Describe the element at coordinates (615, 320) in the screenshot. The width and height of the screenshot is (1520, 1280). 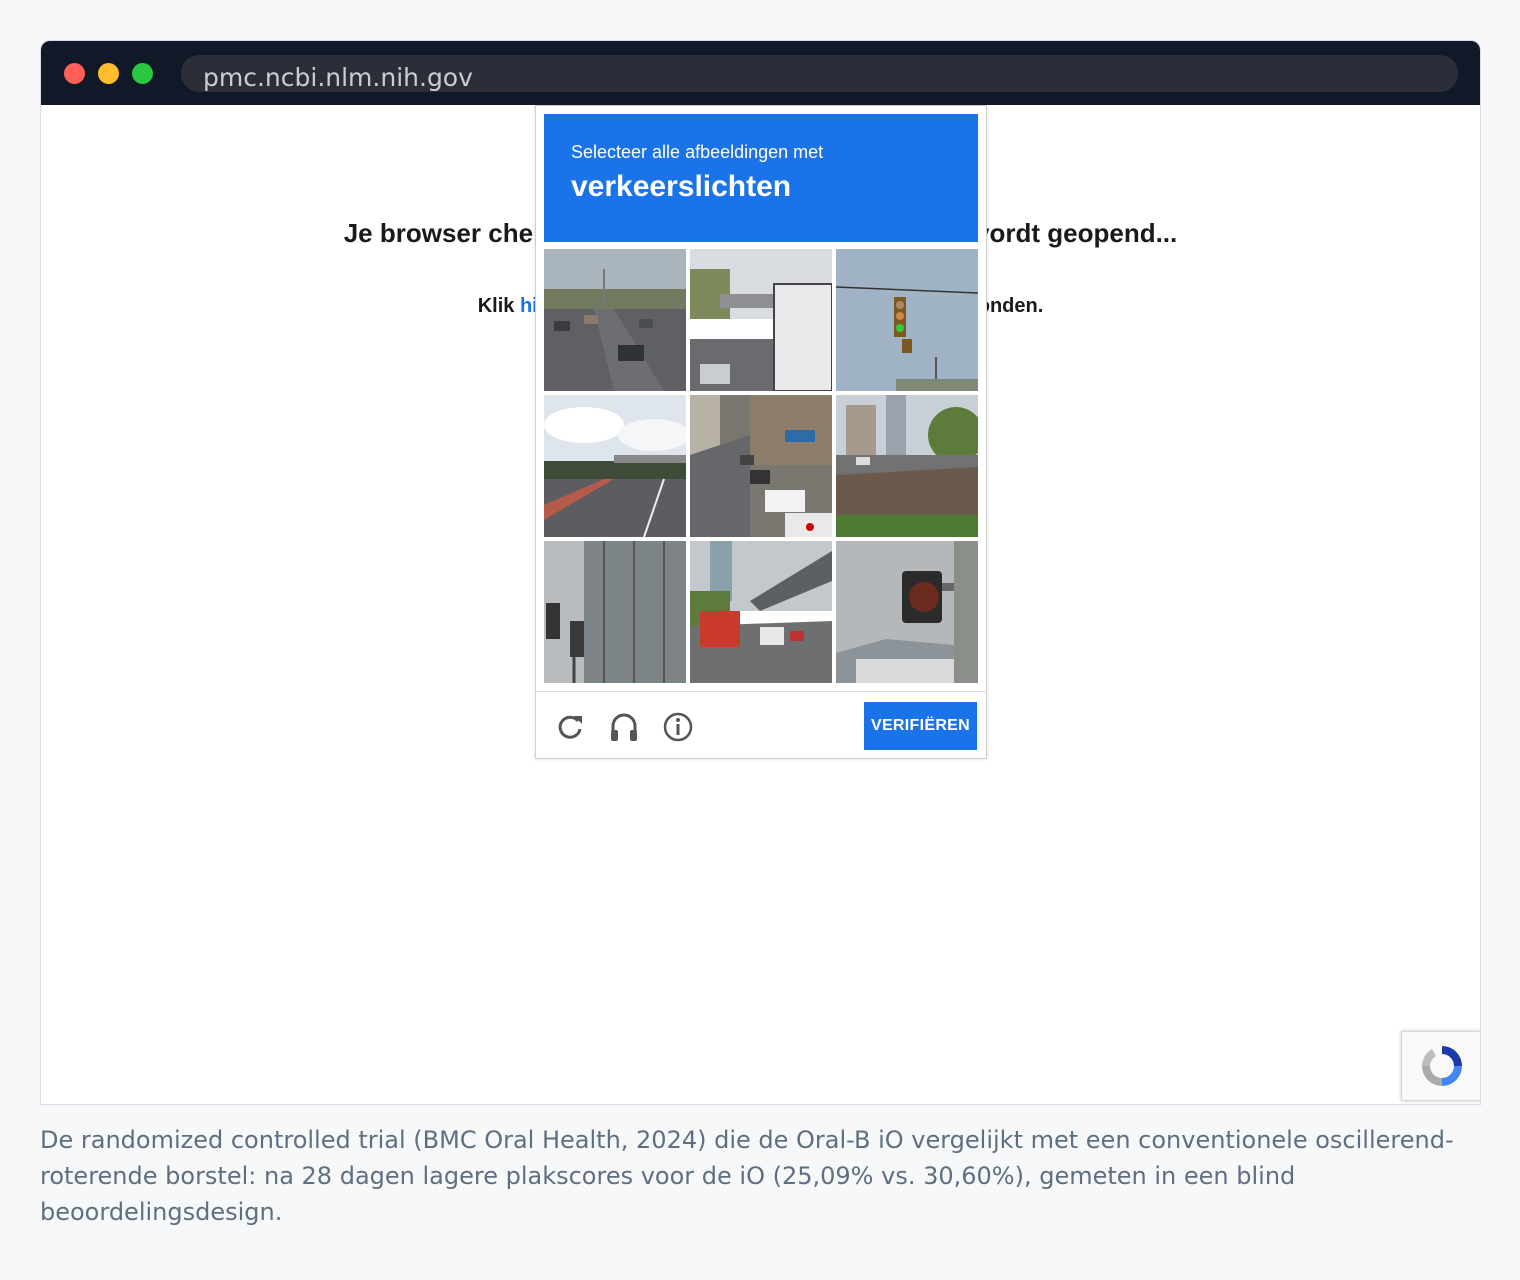
I see `captcha-tile-highway-traffic` at that location.